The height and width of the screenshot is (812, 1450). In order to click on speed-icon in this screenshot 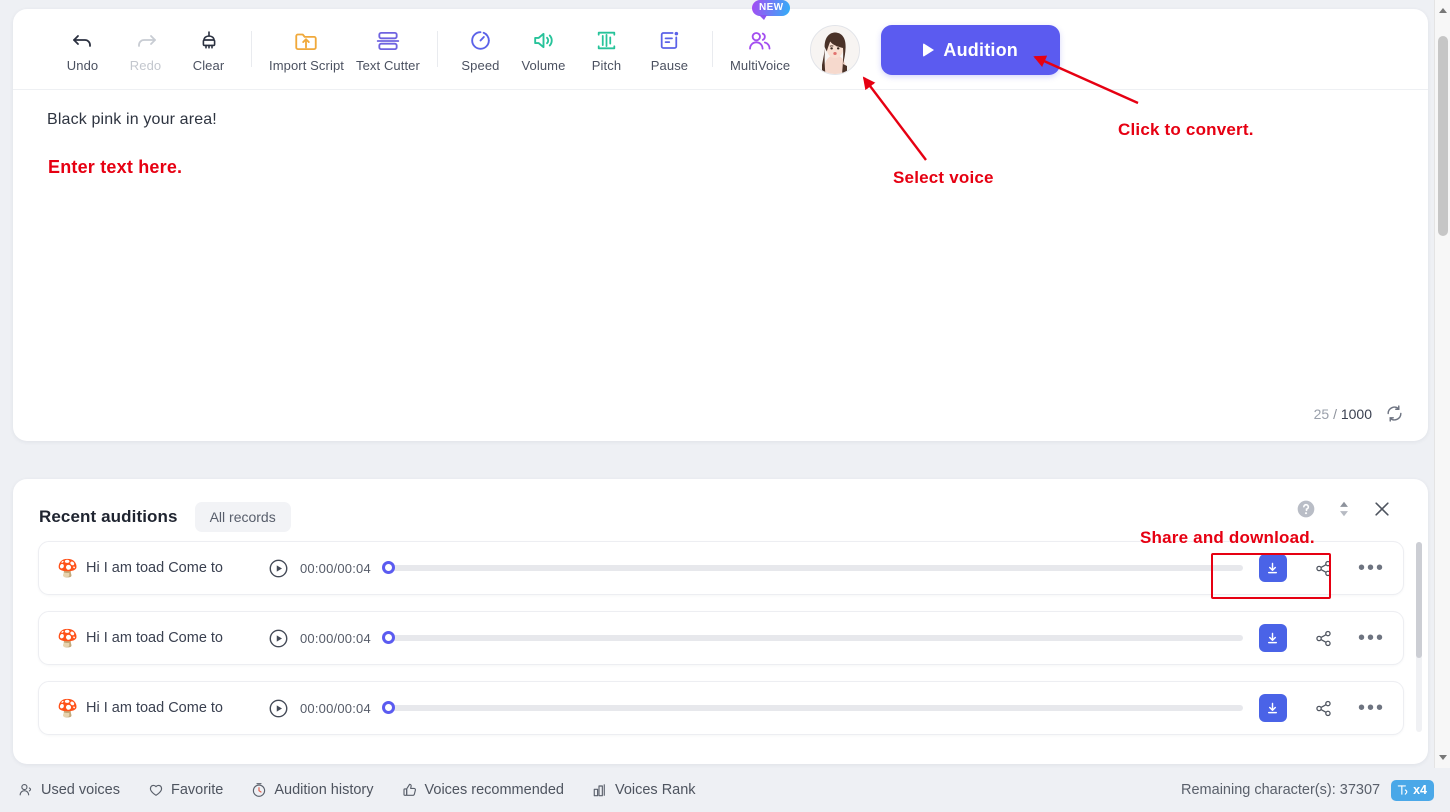, I will do `click(480, 40)`.